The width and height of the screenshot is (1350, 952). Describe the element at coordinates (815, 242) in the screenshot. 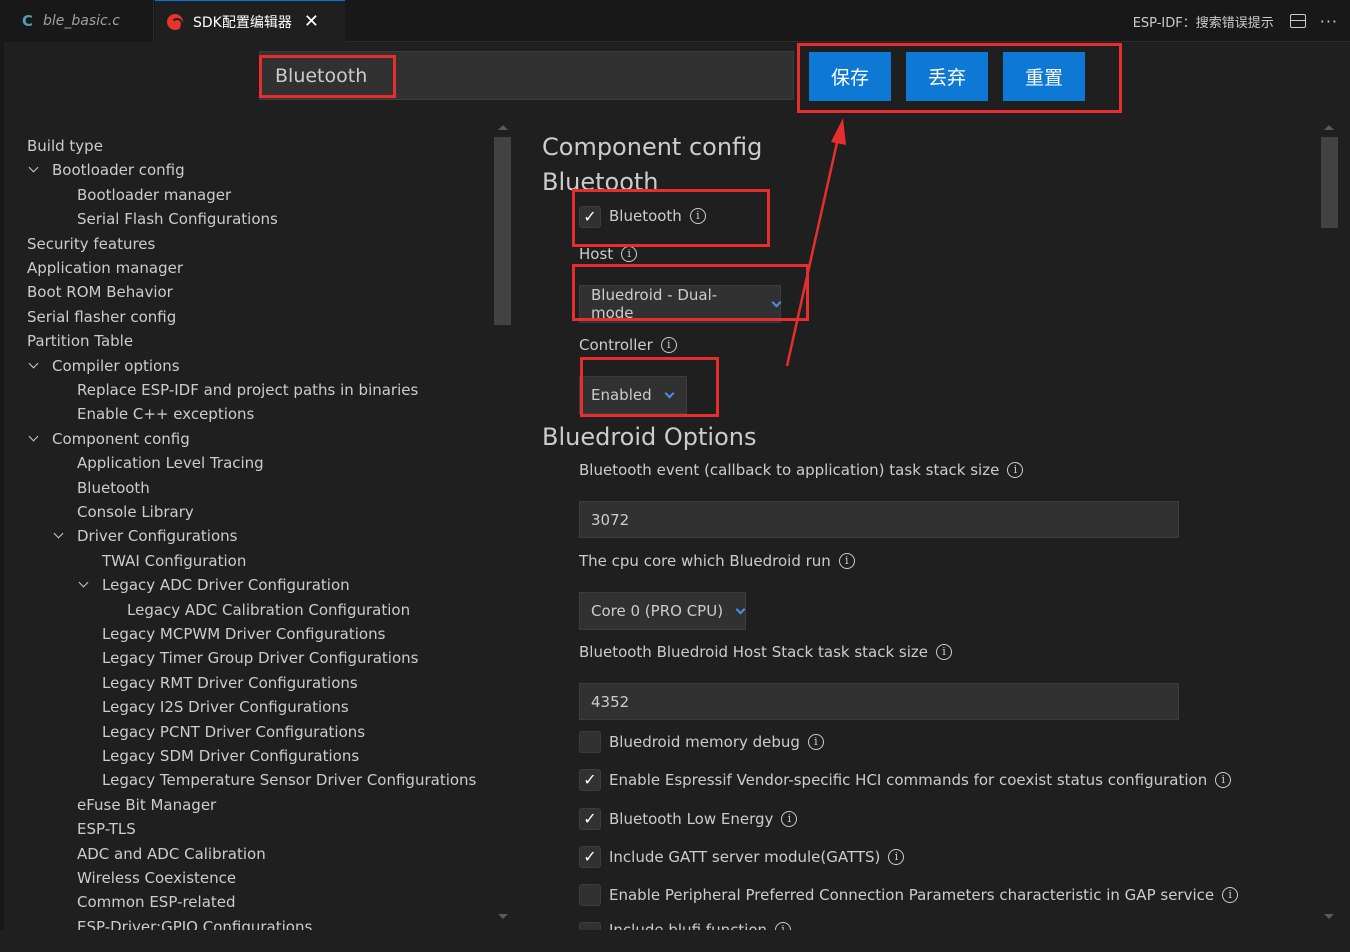

I see `annotation-arrow` at that location.